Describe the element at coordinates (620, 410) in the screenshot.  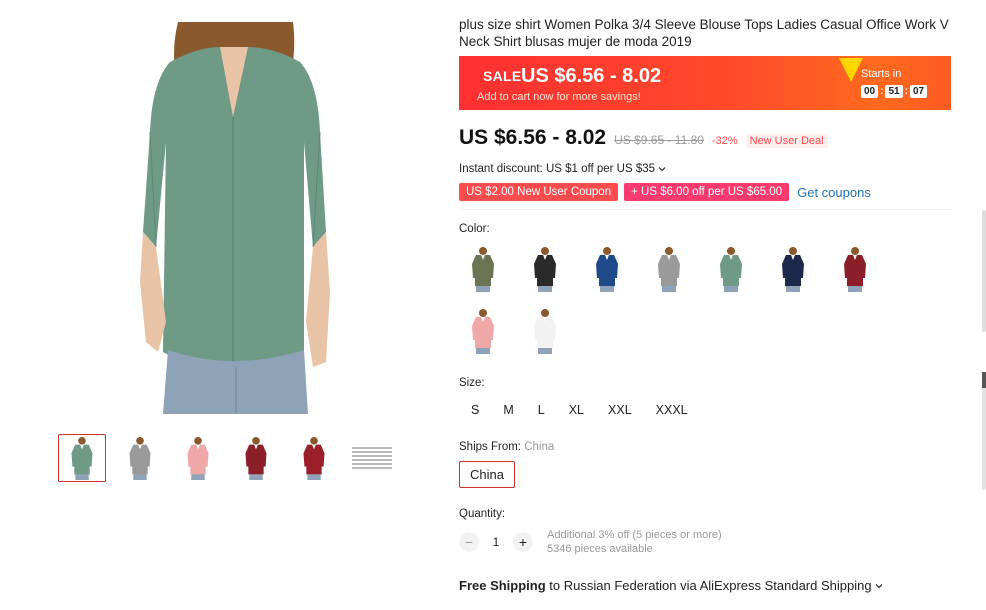
I see `size-option-xxl: XXL` at that location.